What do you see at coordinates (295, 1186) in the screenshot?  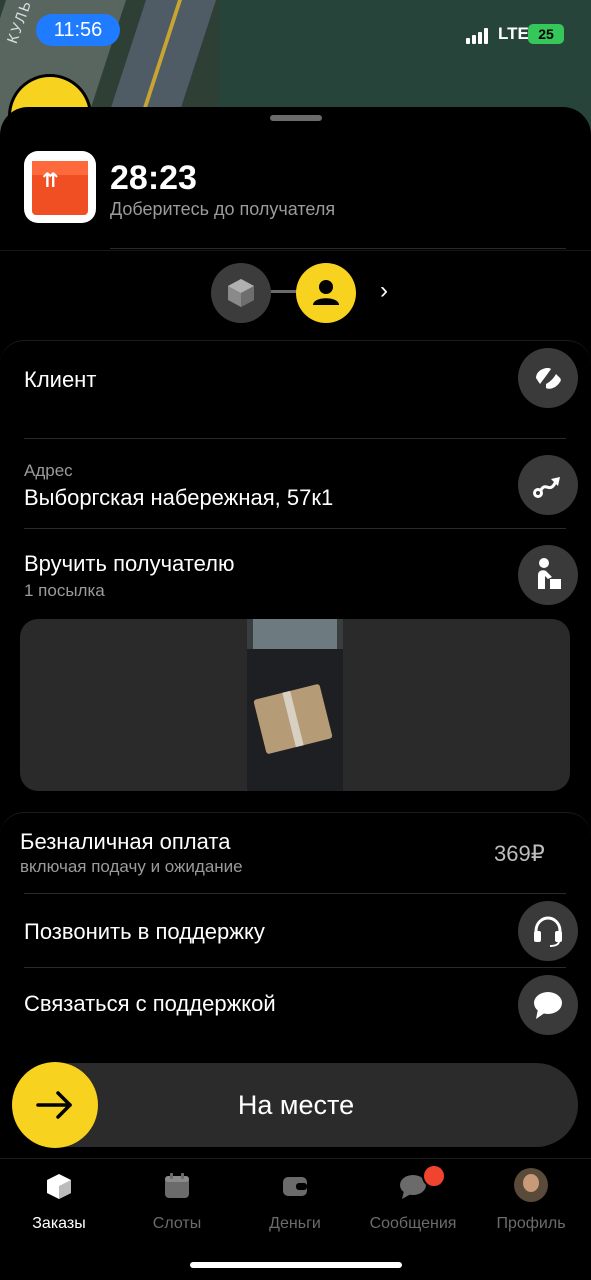 I see `wallet-icon` at bounding box center [295, 1186].